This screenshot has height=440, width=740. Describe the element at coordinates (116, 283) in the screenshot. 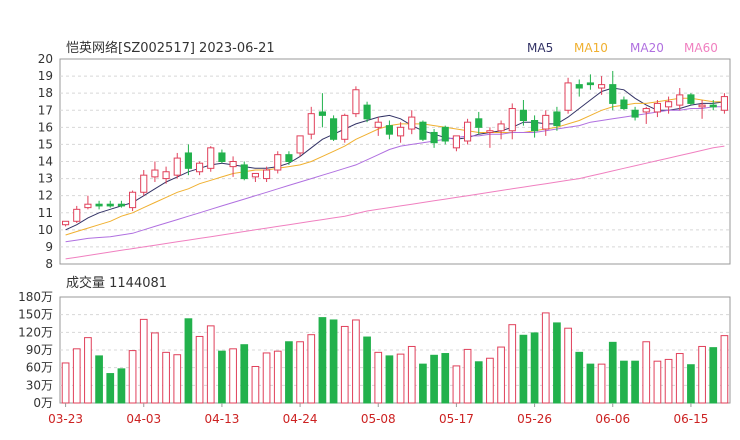

I see `volume-title: 成交量 1144081` at that location.